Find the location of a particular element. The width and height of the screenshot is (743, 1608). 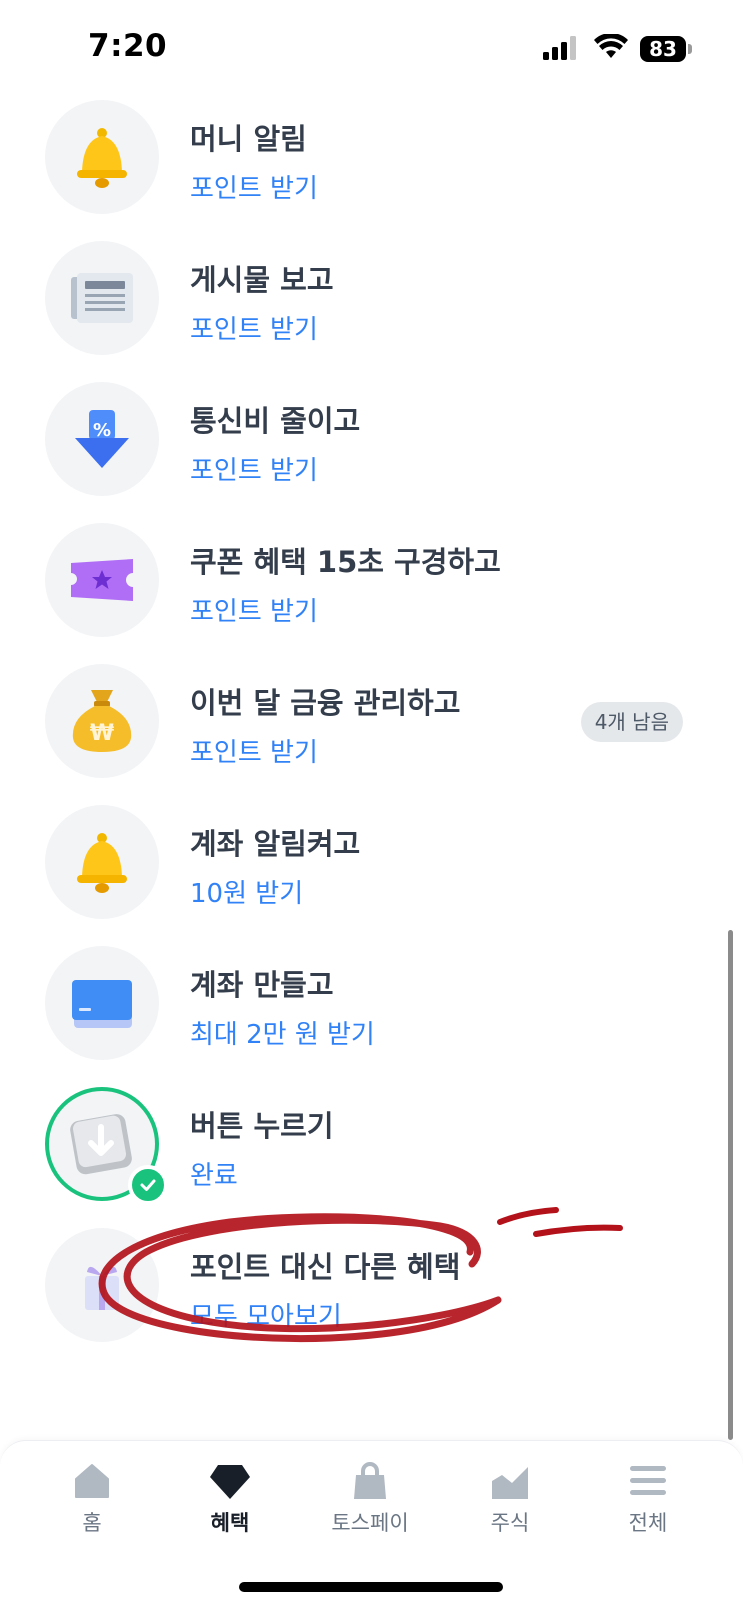

list-item: 머니 알림 포인트 받기 is located at coordinates (371, 162).